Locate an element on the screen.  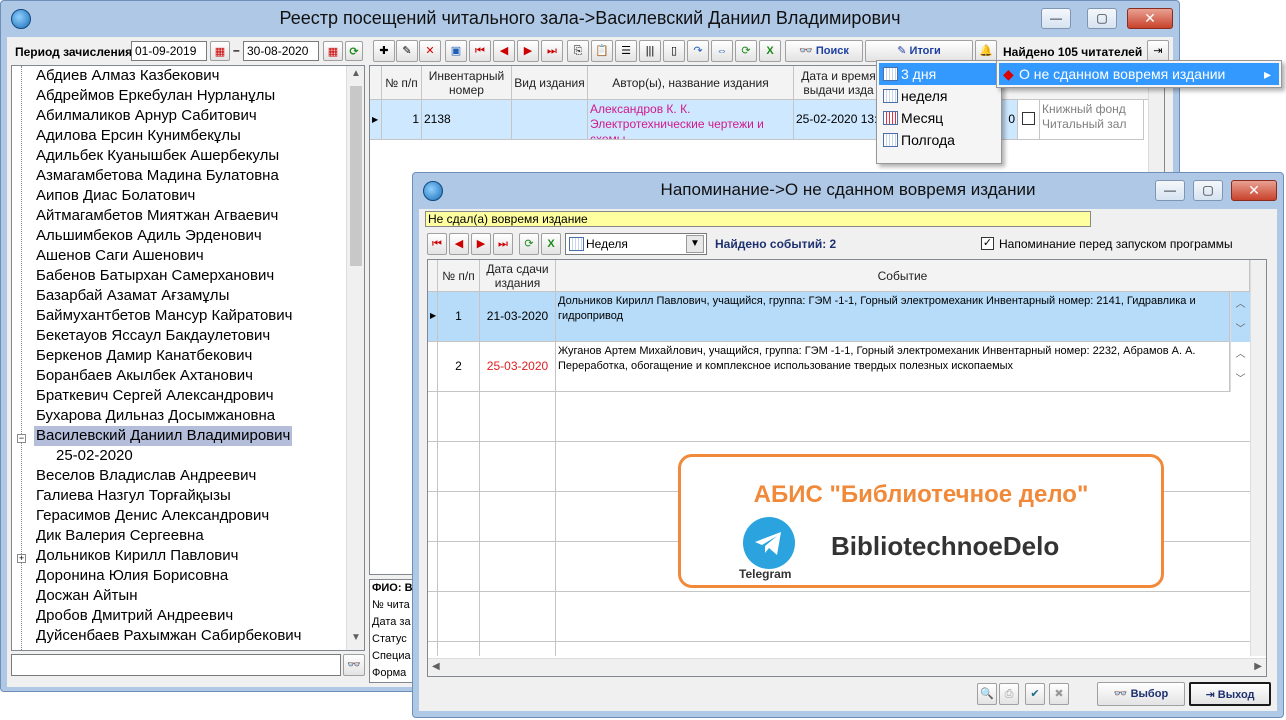
next-record-icon: ▶ is located at coordinates (528, 51).